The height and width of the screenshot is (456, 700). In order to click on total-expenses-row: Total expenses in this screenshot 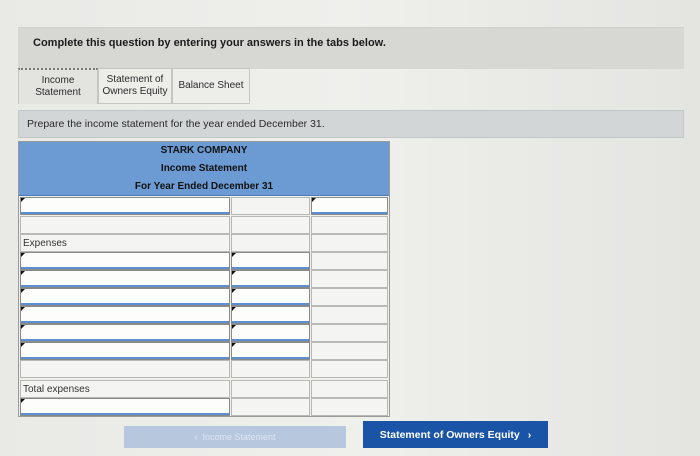, I will do `click(204, 389)`.